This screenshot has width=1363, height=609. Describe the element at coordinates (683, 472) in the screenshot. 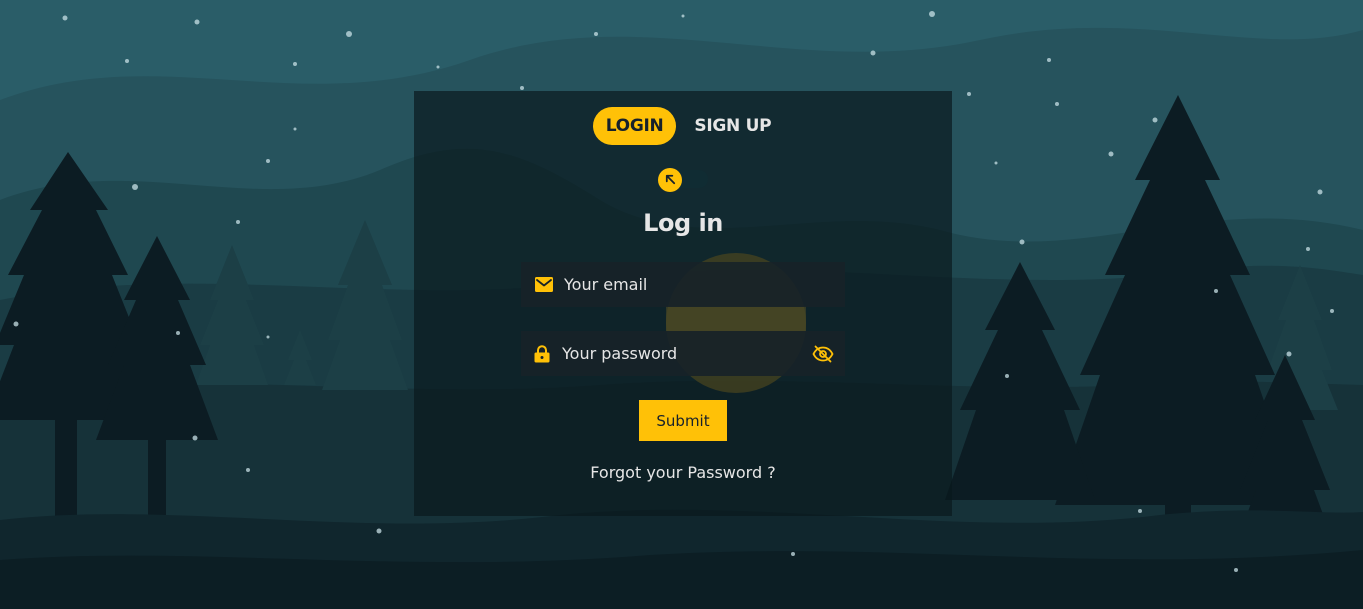

I see `forgot-password-link: Forgot your Password ?` at that location.